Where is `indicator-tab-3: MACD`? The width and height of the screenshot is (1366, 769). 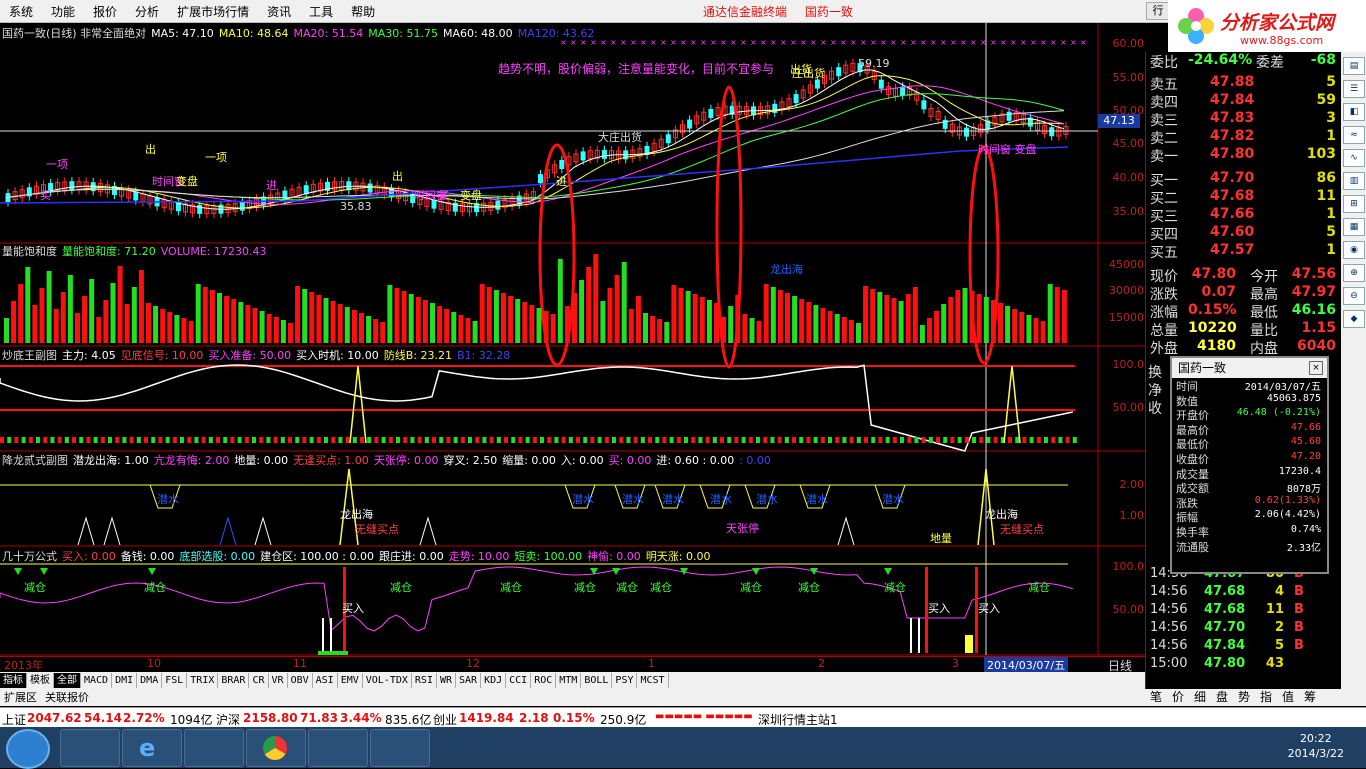
indicator-tab-3: MACD is located at coordinates (97, 680).